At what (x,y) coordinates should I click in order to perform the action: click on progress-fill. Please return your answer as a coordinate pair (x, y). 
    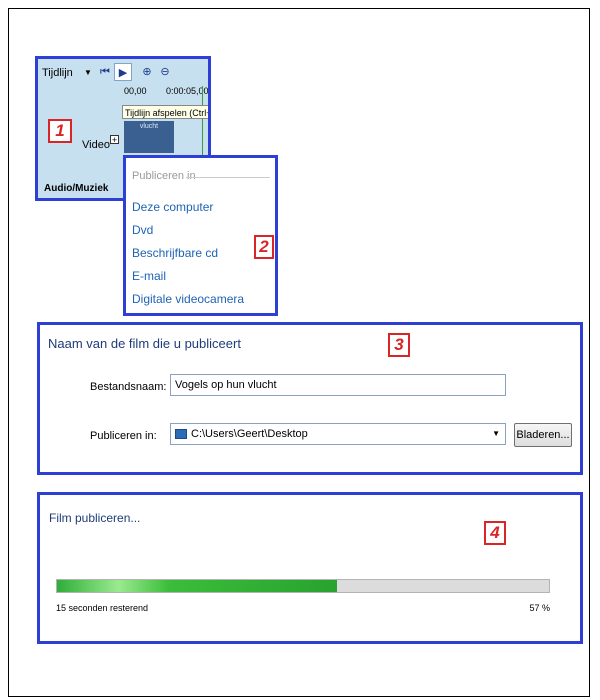
    Looking at the image, I should click on (197, 586).